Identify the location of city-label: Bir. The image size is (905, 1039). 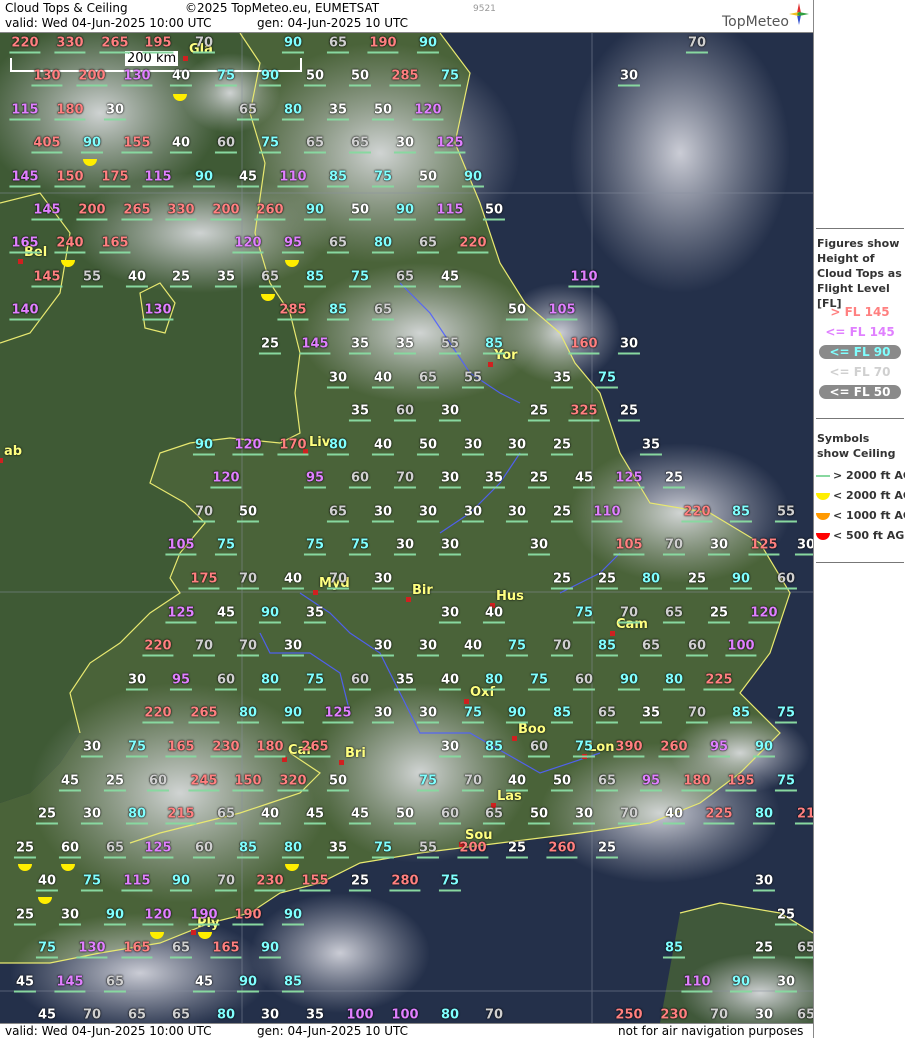
(422, 590).